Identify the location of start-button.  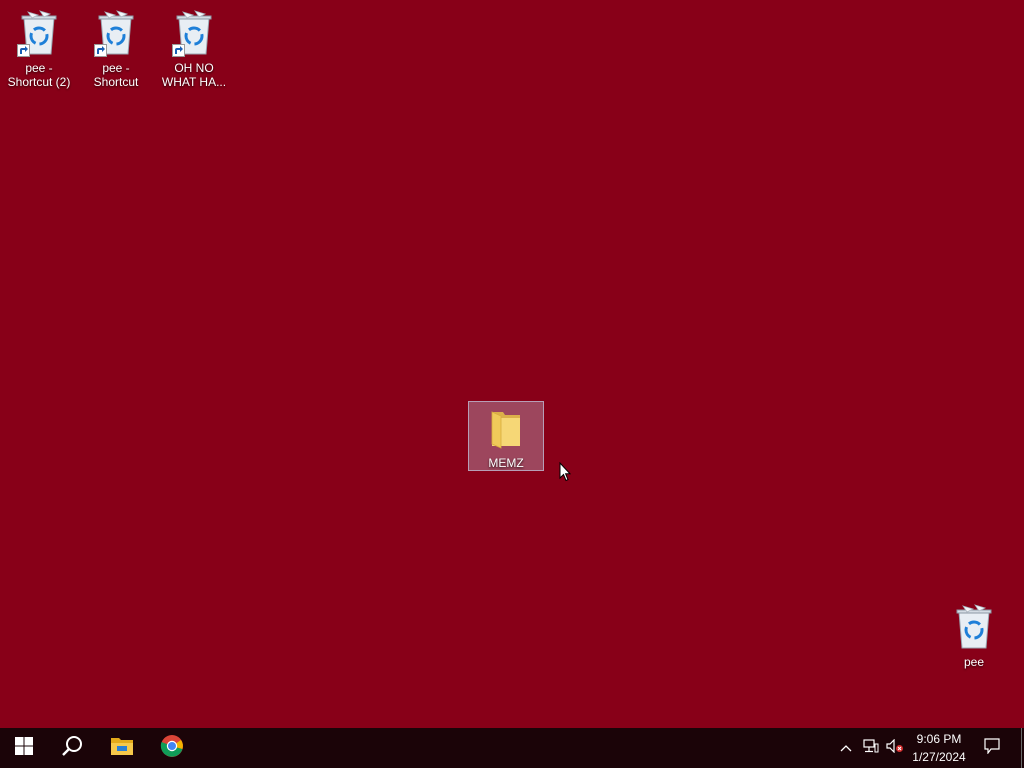
(24, 748).